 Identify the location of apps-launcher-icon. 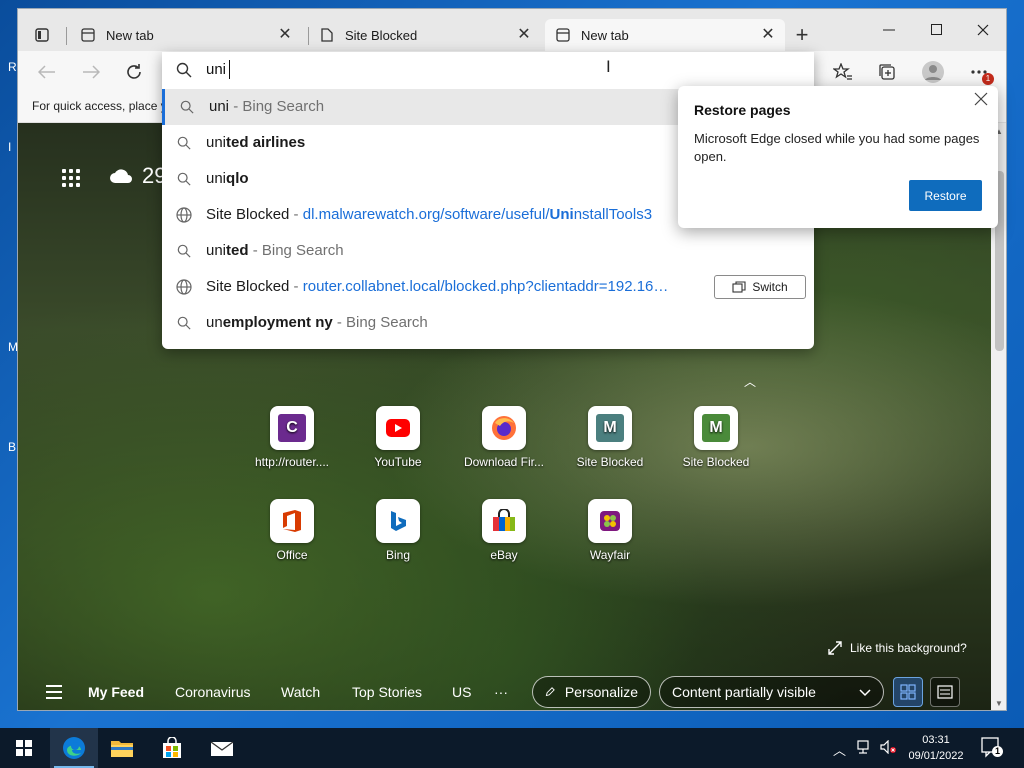
(71, 178).